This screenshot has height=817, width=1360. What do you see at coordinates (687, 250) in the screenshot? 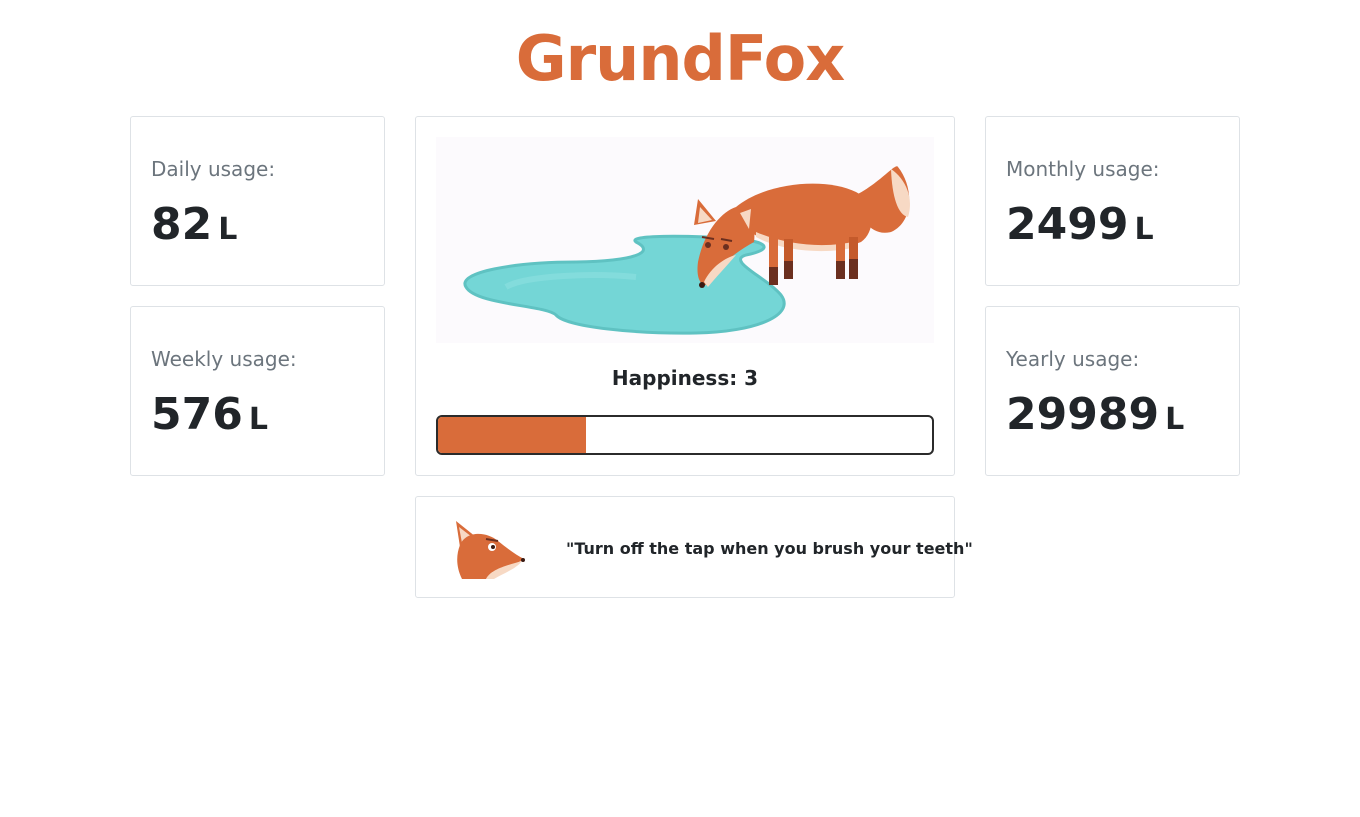
I see `fox-drinking-icon` at bounding box center [687, 250].